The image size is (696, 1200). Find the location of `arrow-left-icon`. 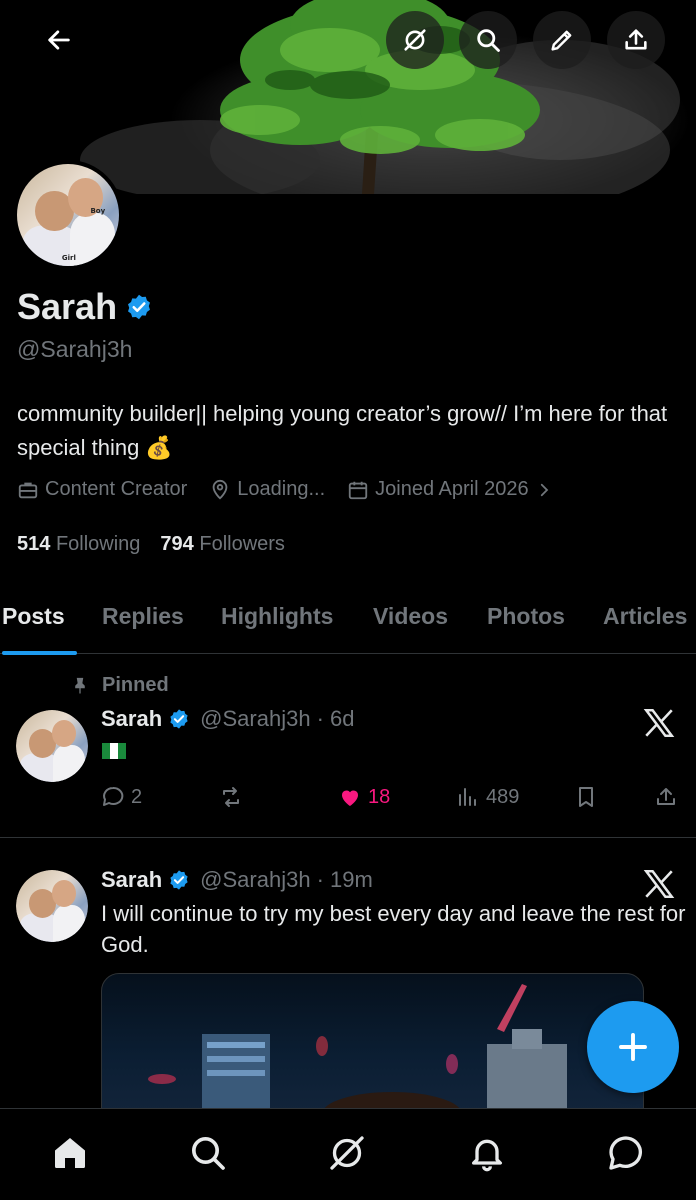

arrow-left-icon is located at coordinates (59, 40).